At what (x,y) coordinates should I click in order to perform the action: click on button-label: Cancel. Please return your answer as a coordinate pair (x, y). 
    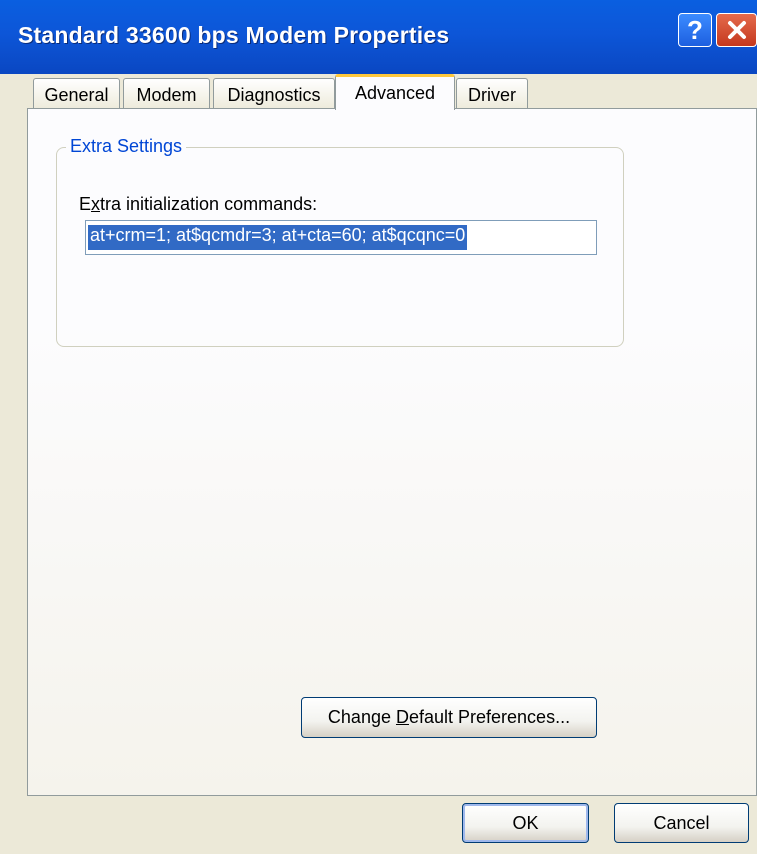
    Looking at the image, I should click on (681, 822).